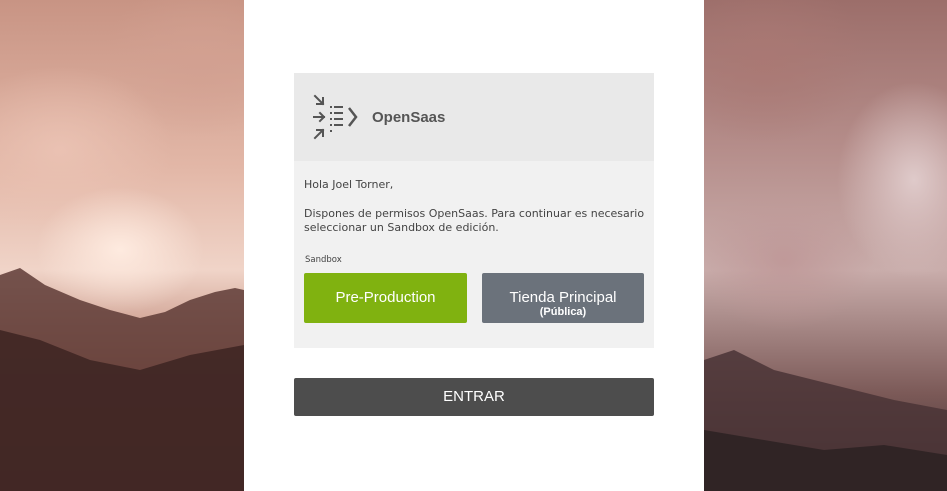 The image size is (947, 491). I want to click on sandbox-tienda-principal-sublabel: (Pública), so click(563, 311).